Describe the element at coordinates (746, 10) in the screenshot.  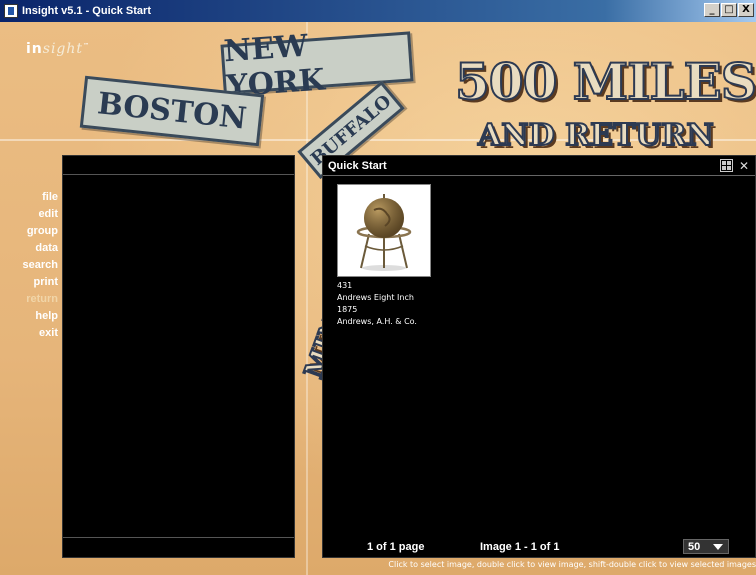
I see `close-button: X` at that location.